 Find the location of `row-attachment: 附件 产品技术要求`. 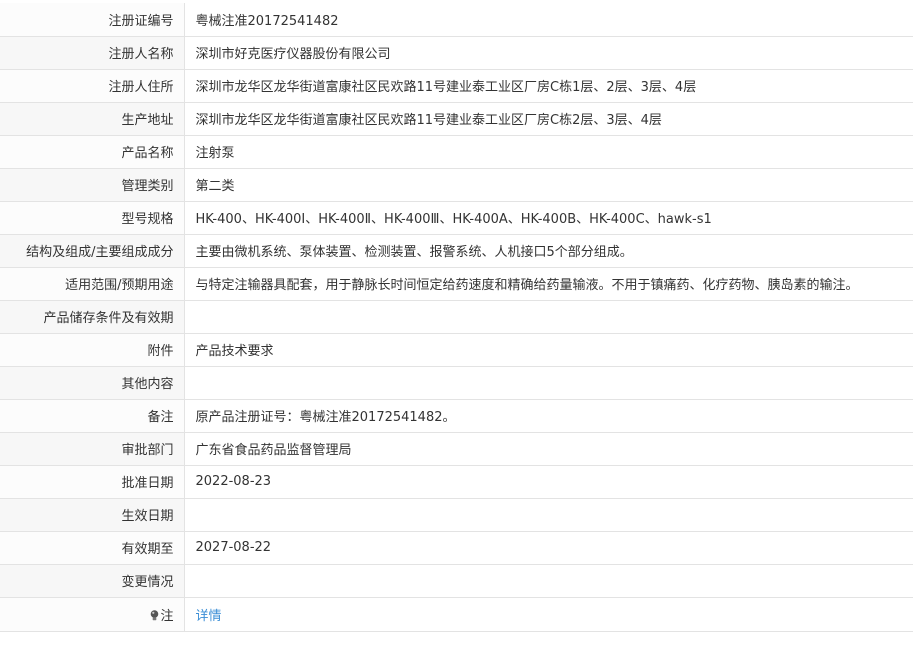

row-attachment: 附件 产品技术要求 is located at coordinates (456, 349).